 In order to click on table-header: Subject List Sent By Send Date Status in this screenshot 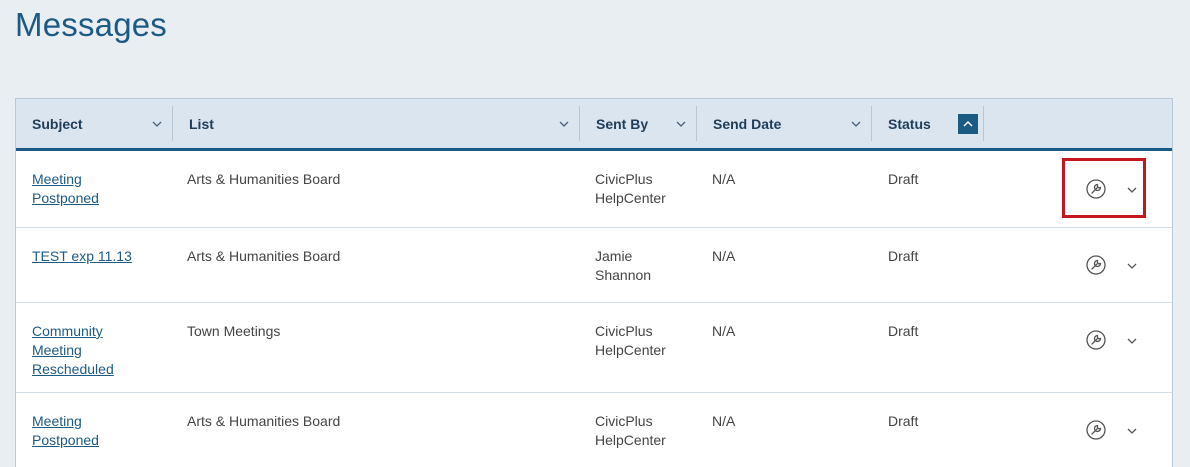, I will do `click(594, 125)`.